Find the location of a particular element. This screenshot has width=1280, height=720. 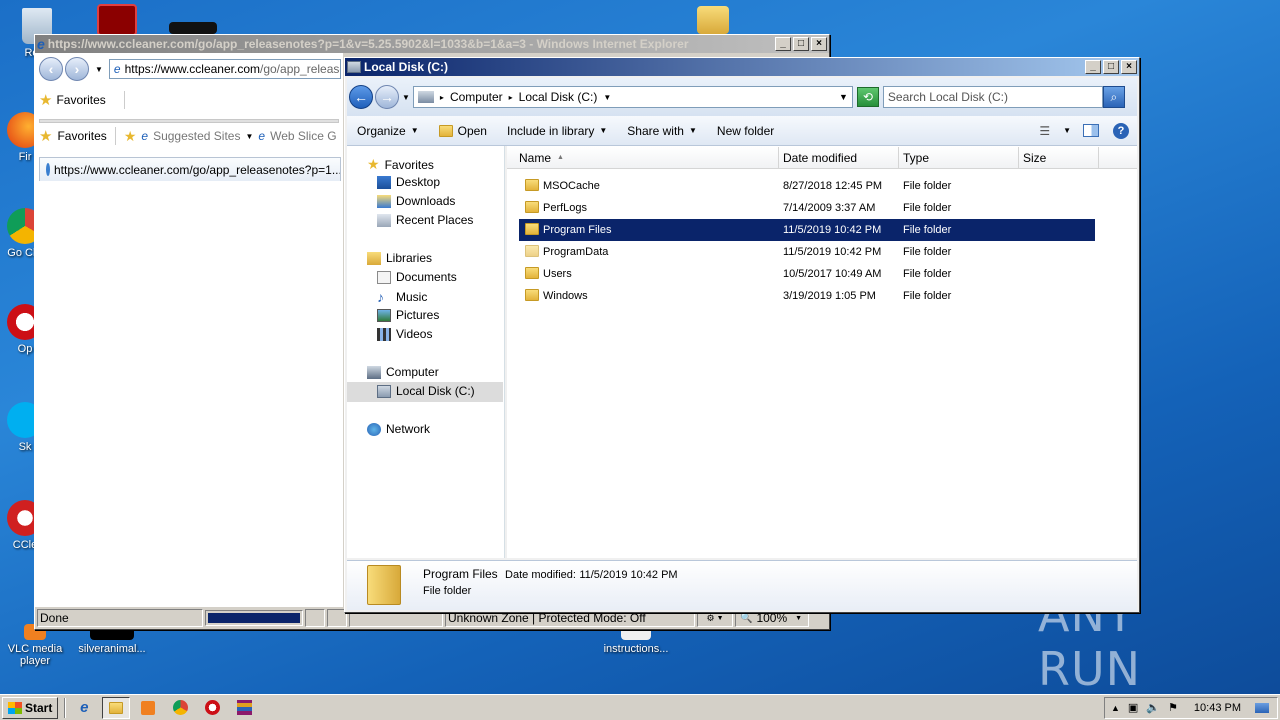

table-row: Users 10/5/2017 10:49 AM File folder is located at coordinates (807, 274).